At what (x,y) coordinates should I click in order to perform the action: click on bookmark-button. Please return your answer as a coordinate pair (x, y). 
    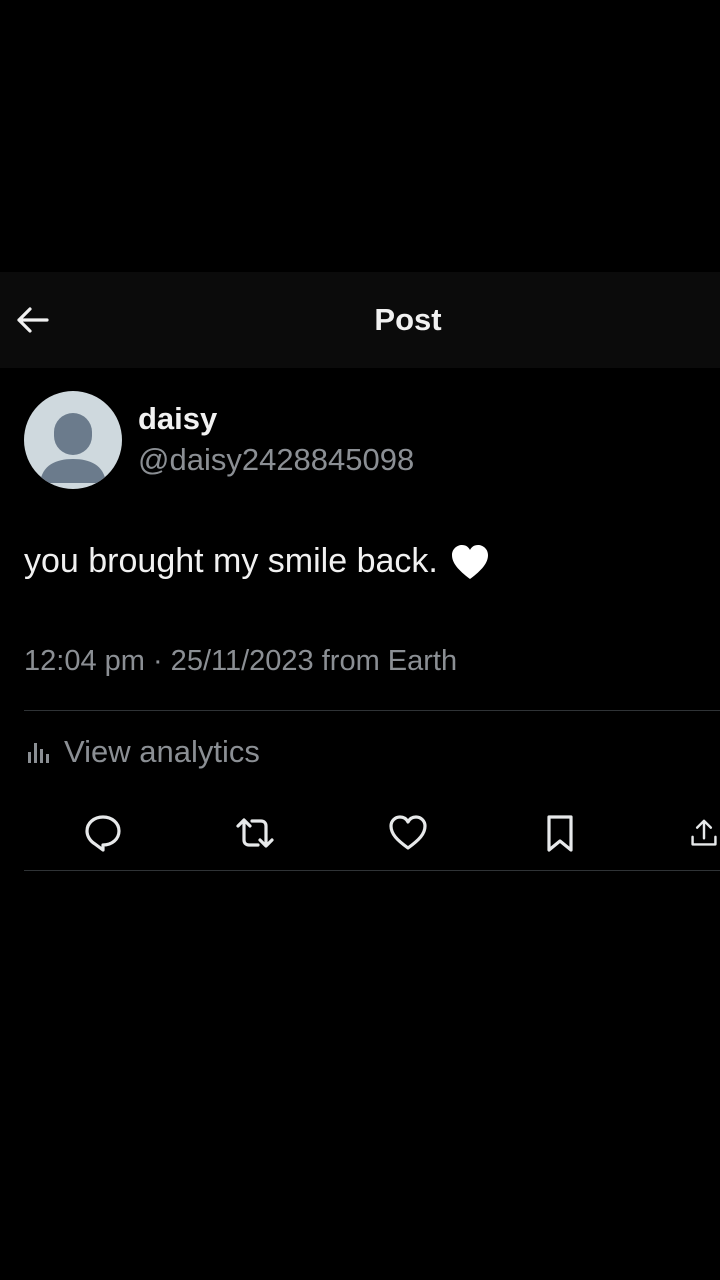
    Looking at the image, I should click on (560, 833).